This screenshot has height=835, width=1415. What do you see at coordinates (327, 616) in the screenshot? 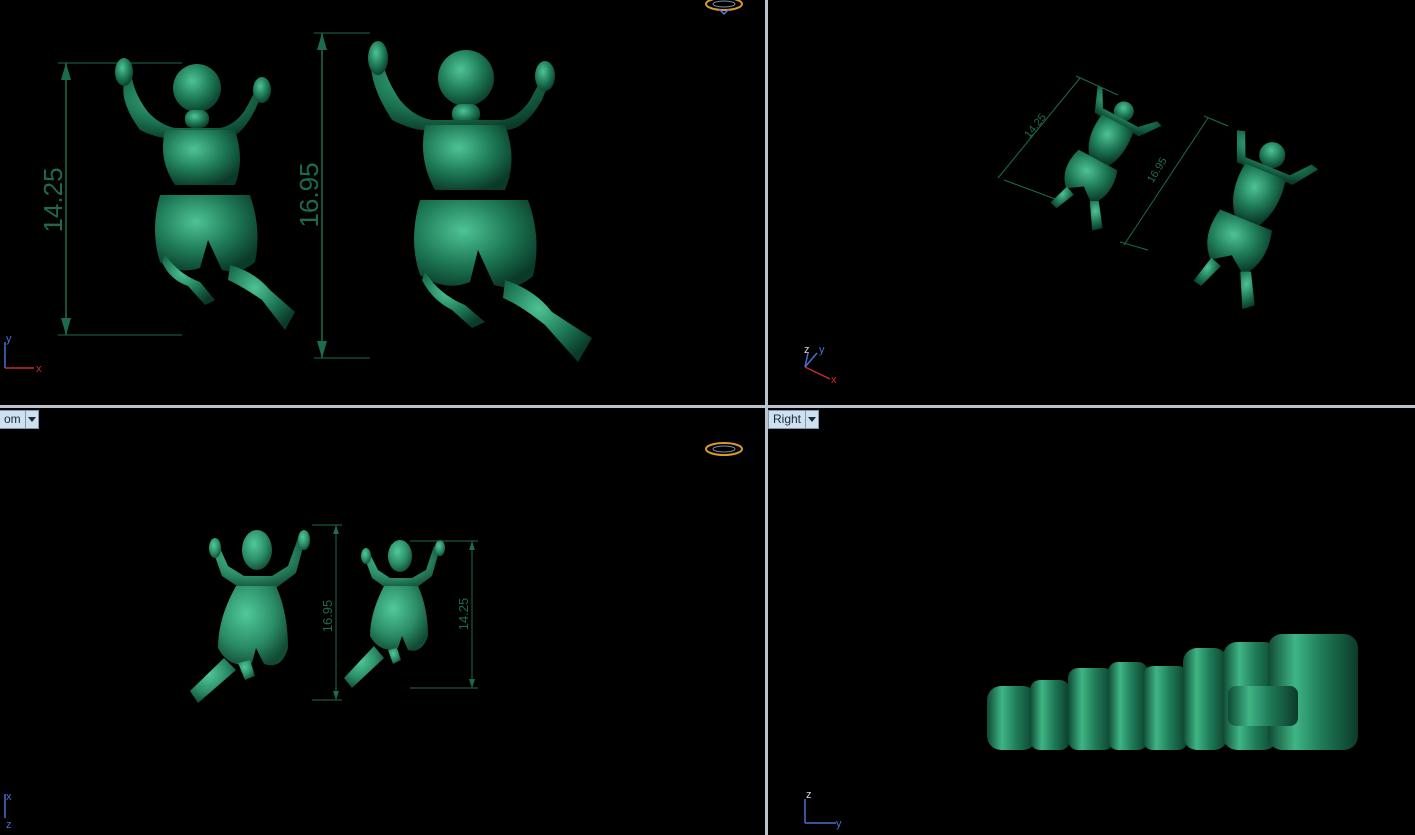
I see `dimension-label-1: 16.95` at bounding box center [327, 616].